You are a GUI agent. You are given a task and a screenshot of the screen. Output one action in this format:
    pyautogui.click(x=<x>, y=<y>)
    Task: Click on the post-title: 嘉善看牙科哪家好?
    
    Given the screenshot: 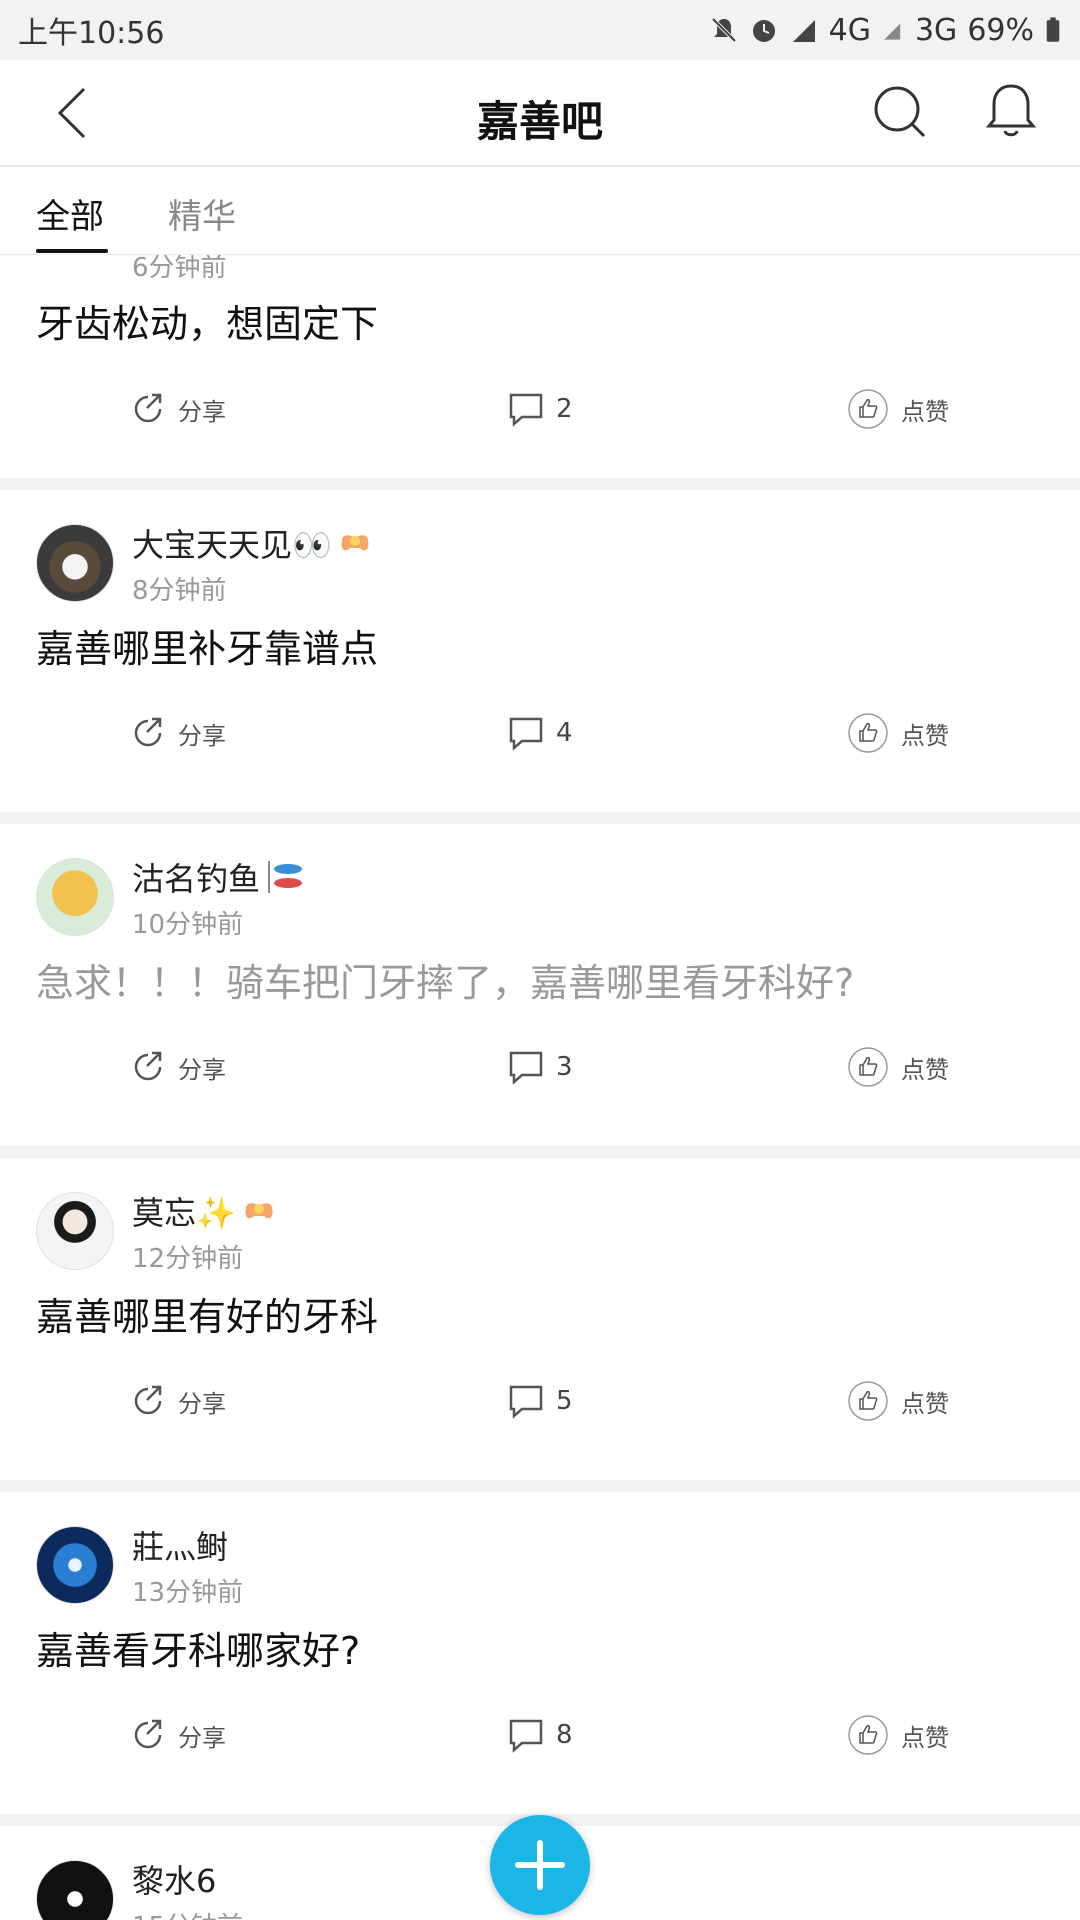 What is the action you would take?
    pyautogui.click(x=198, y=1647)
    